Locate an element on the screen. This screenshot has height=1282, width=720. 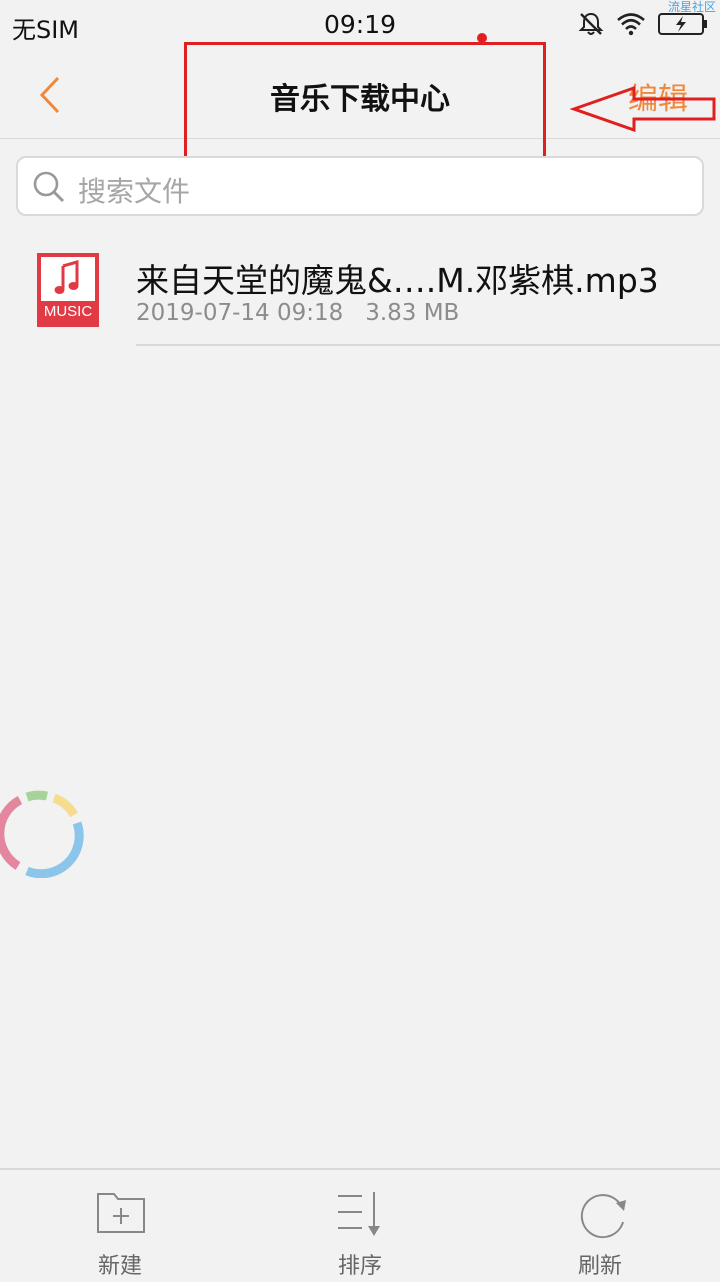
bottom-toolbar: 新建 排序 刷新 is located at coordinates (360, 1225).